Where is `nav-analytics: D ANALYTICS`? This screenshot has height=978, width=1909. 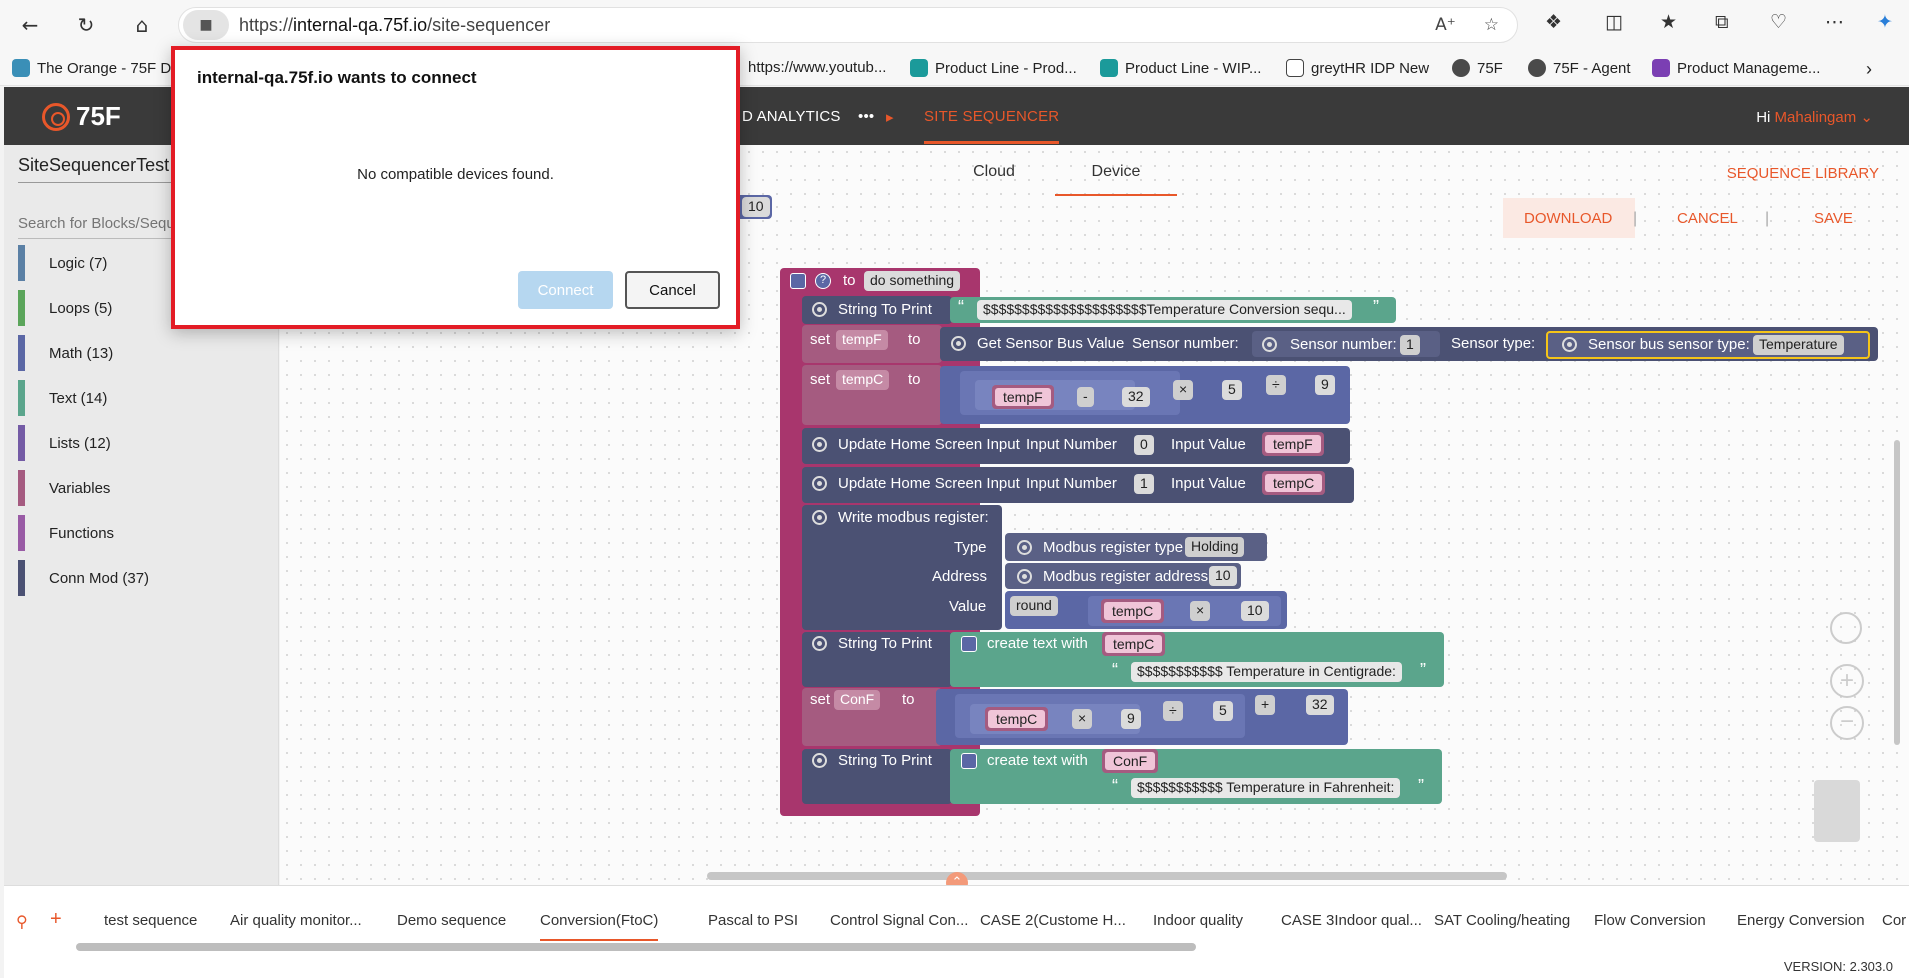
nav-analytics: D ANALYTICS is located at coordinates (791, 116).